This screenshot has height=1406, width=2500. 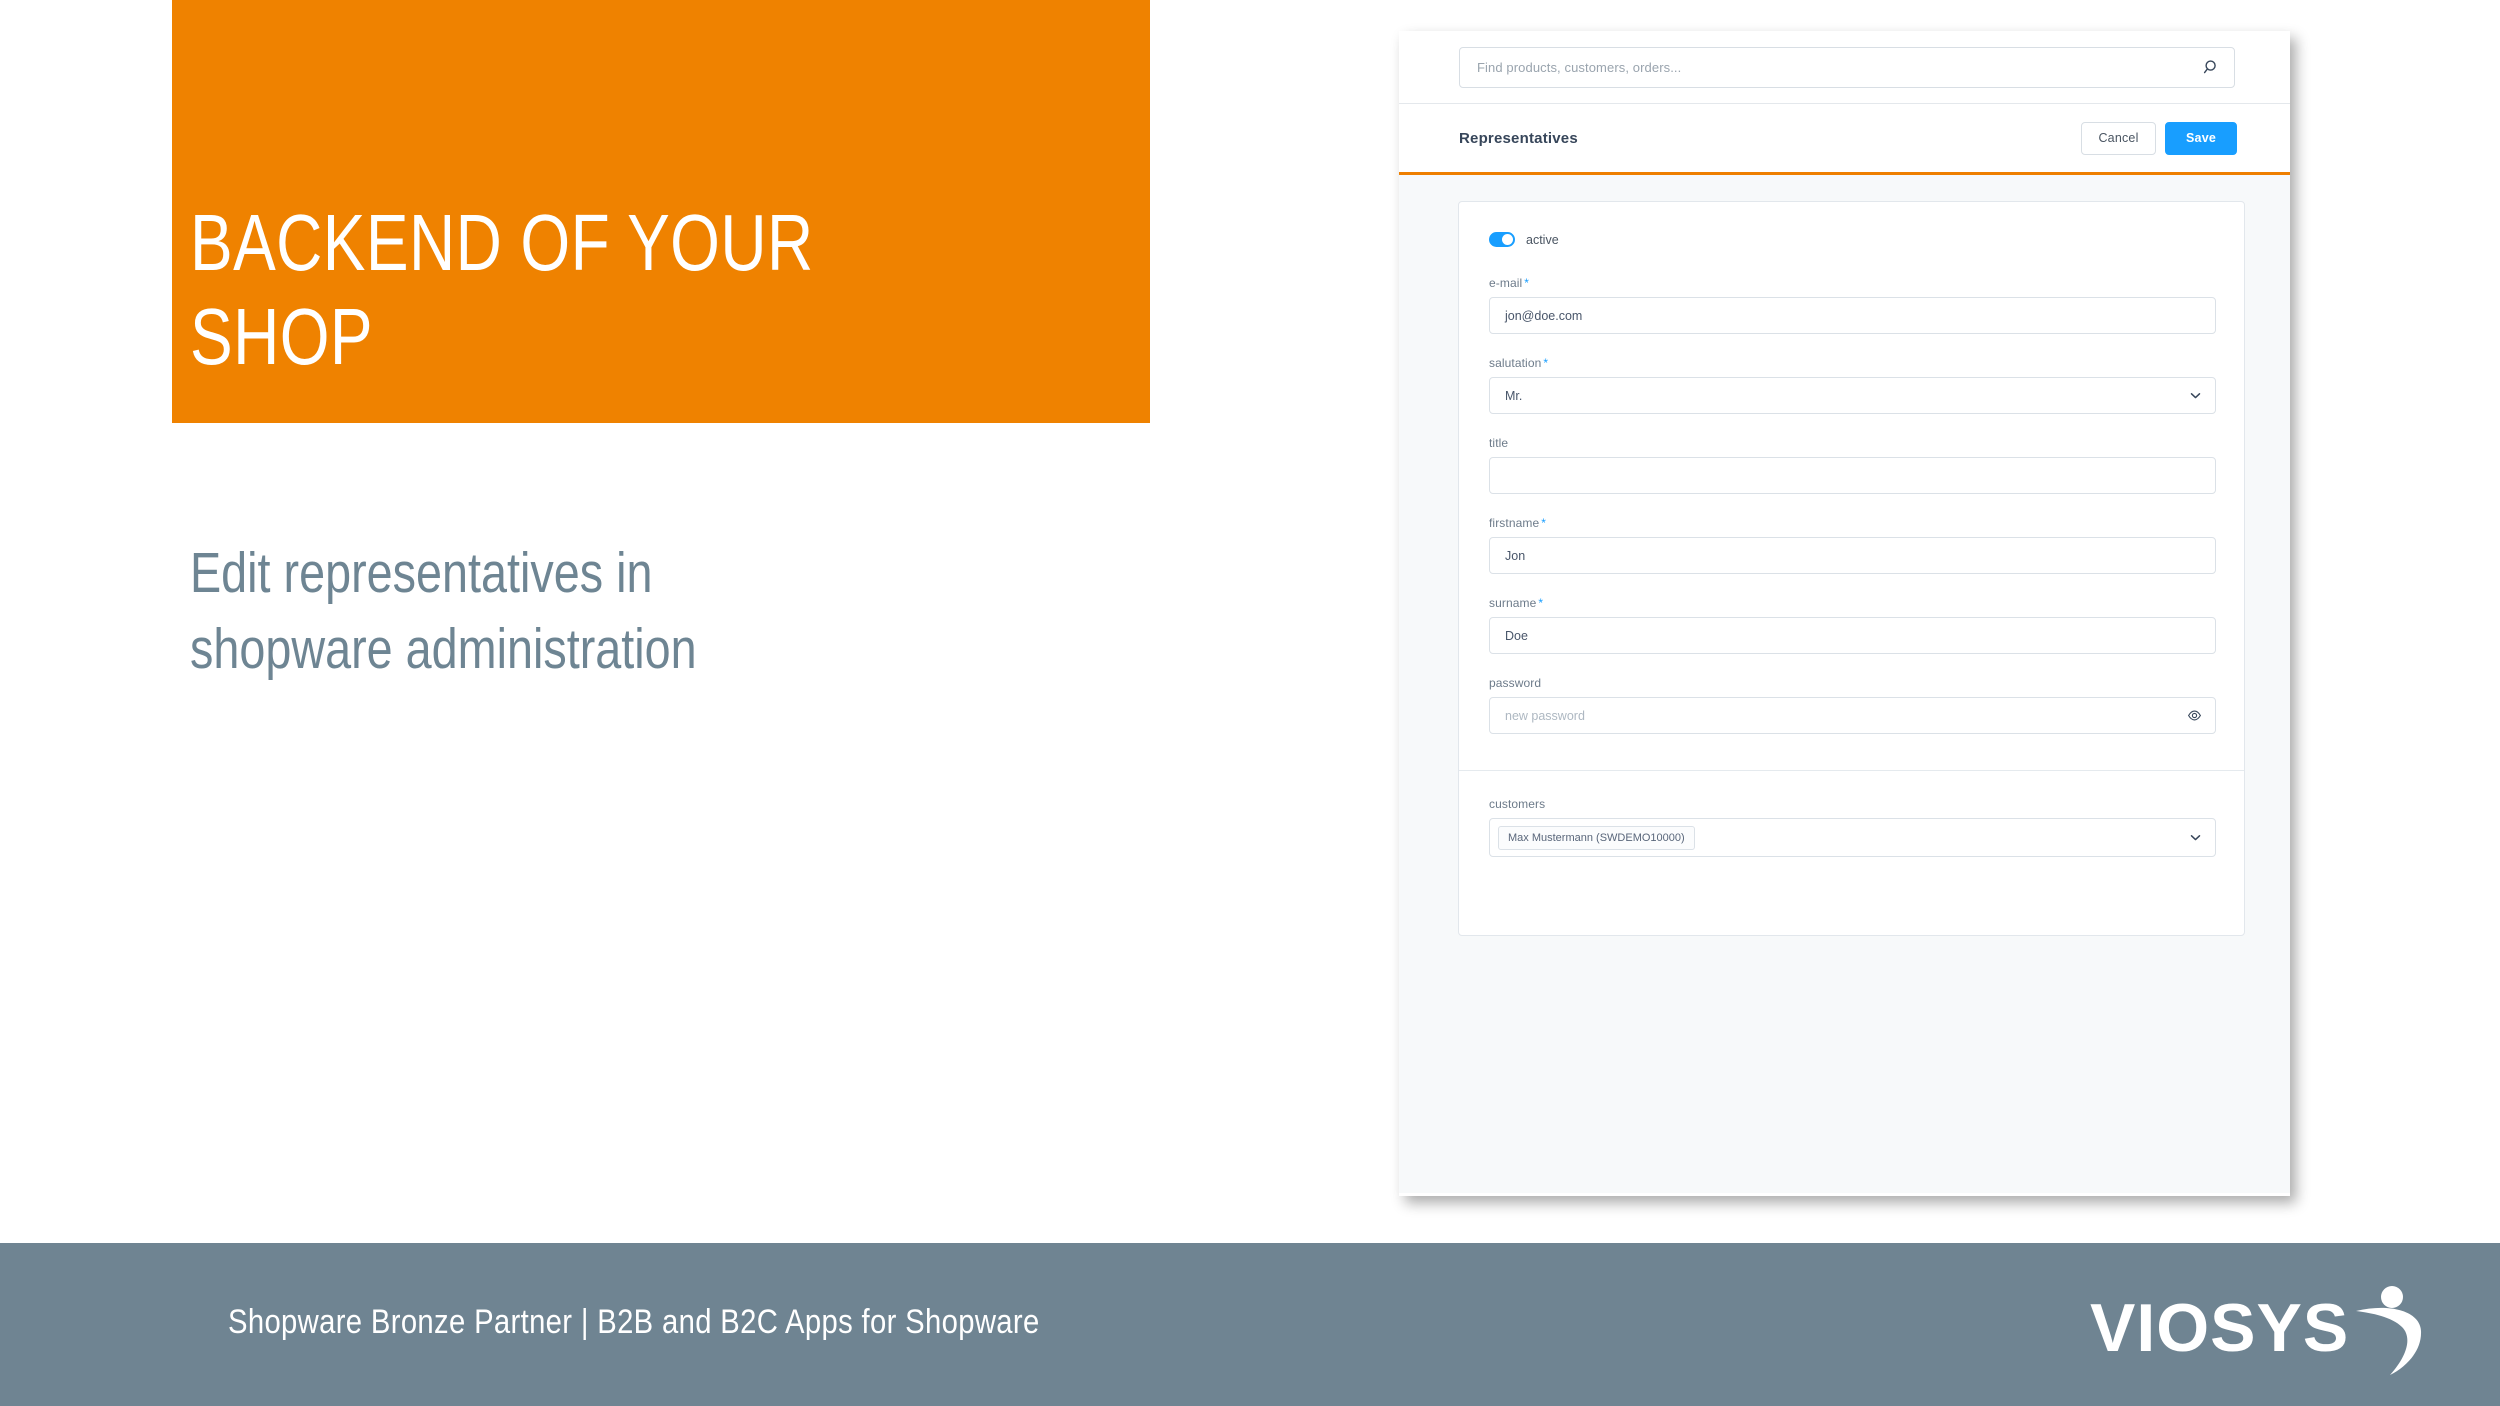 What do you see at coordinates (1514, 395) in the screenshot?
I see `salutation-value: Mr.` at bounding box center [1514, 395].